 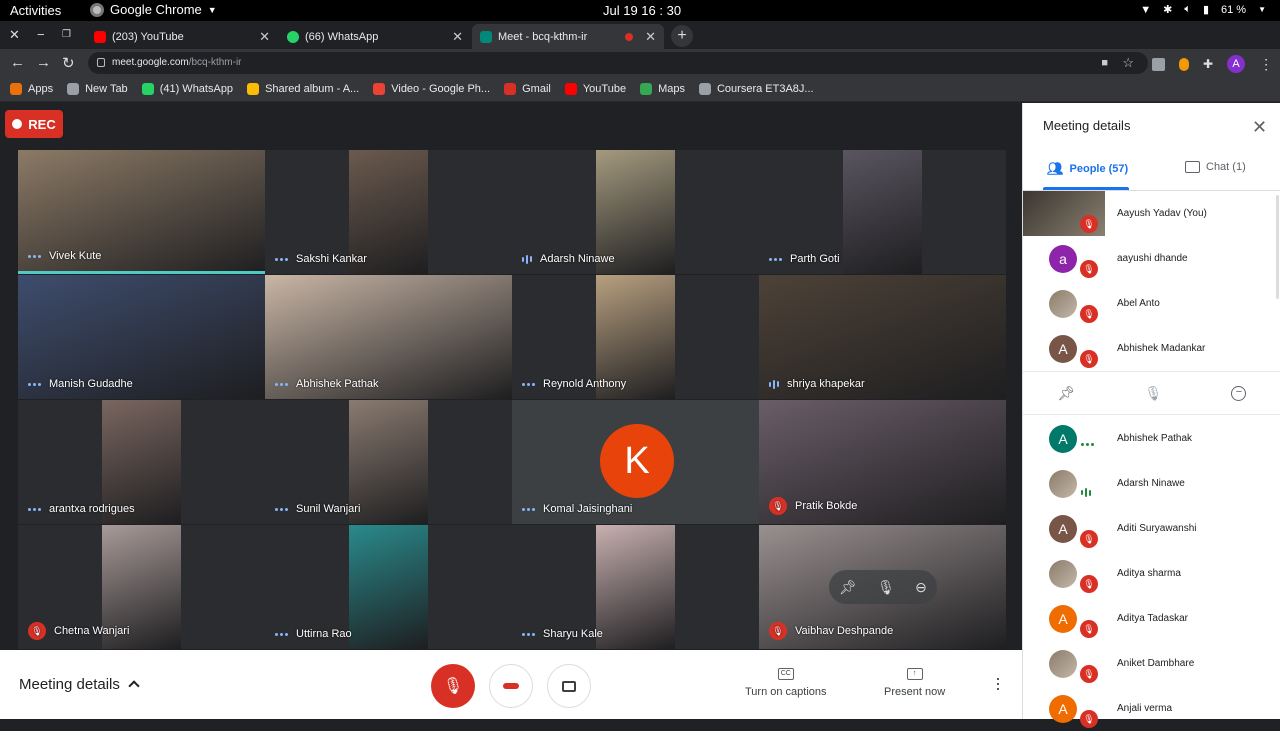 I want to click on tab-youtube: (203) YouTube ✕, so click(x=182, y=36).